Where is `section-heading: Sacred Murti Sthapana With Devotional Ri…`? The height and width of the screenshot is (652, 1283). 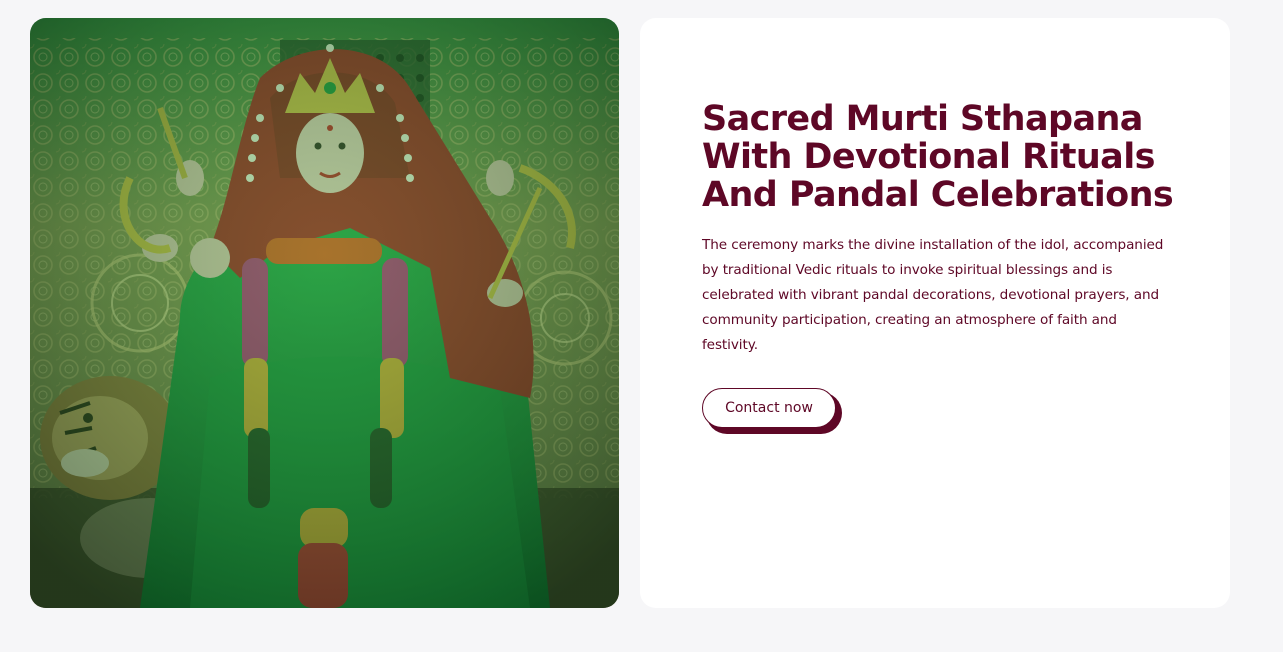 section-heading: Sacred Murti Sthapana With Devotional Ri… is located at coordinates (952, 157).